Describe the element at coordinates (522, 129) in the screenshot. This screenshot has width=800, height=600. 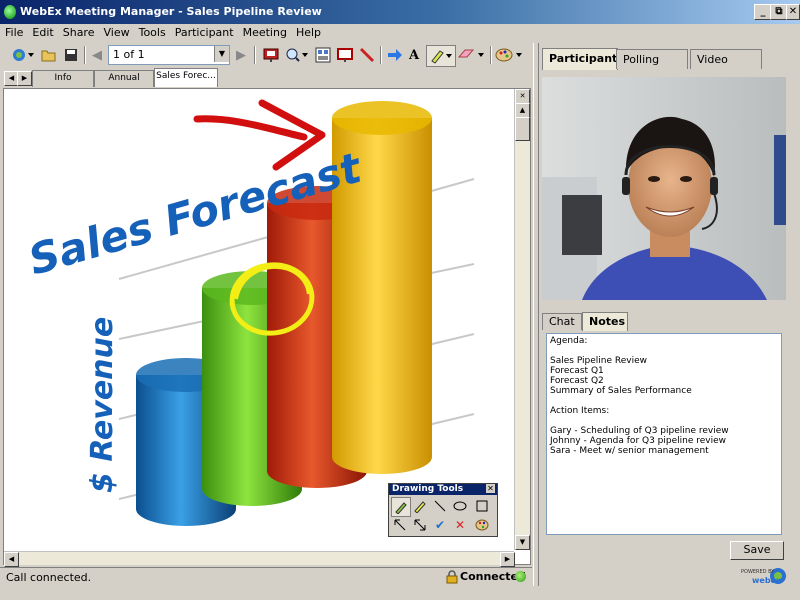
I see `scroll-thumb` at that location.